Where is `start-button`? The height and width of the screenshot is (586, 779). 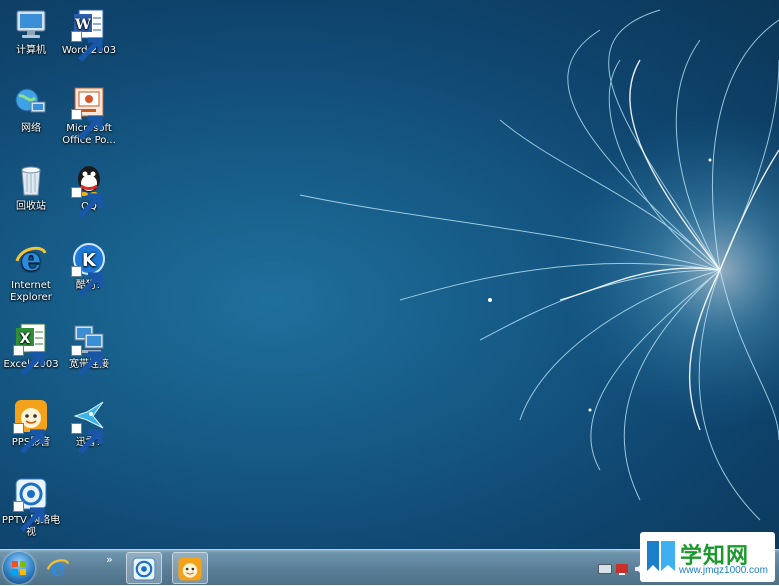
start-button is located at coordinates (19, 568).